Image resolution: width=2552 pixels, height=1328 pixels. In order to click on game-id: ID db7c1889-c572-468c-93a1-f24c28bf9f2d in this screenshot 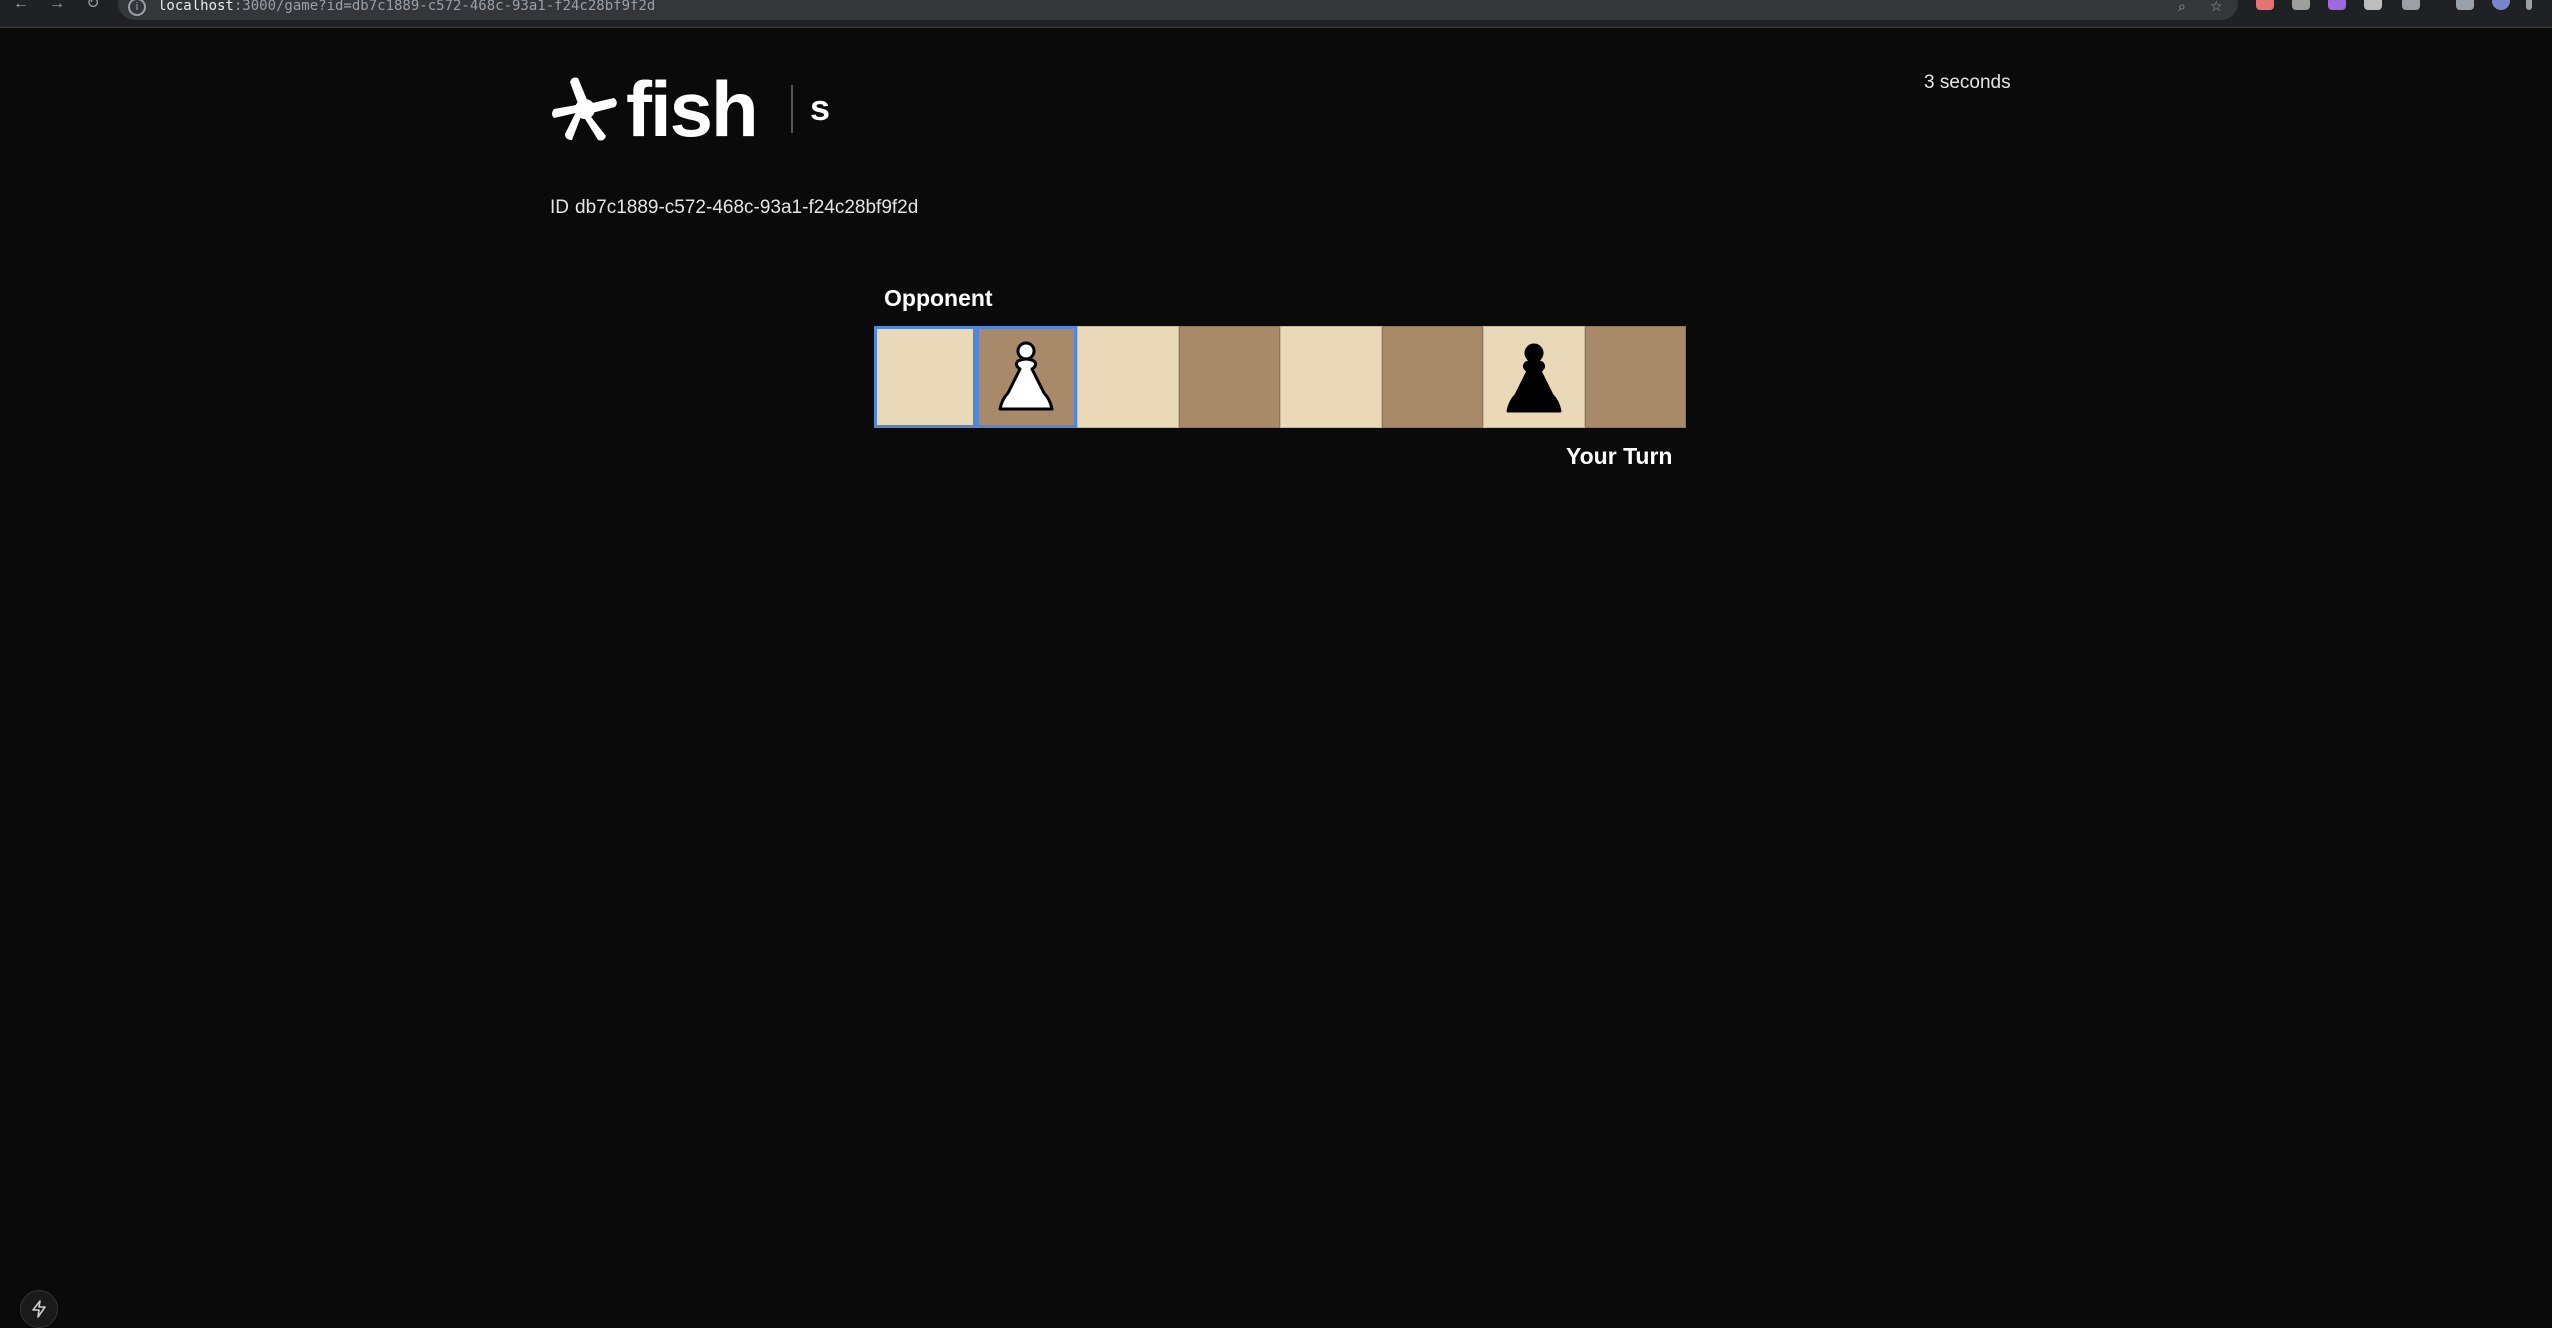, I will do `click(734, 208)`.